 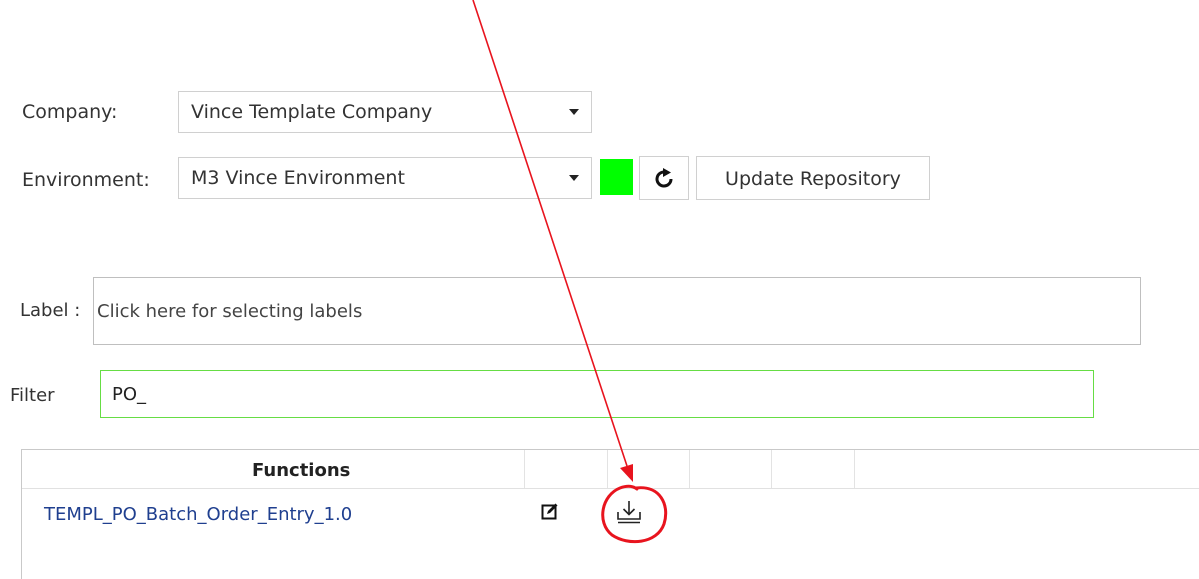 What do you see at coordinates (301, 470) in the screenshot?
I see `functions-column-header: Functions` at bounding box center [301, 470].